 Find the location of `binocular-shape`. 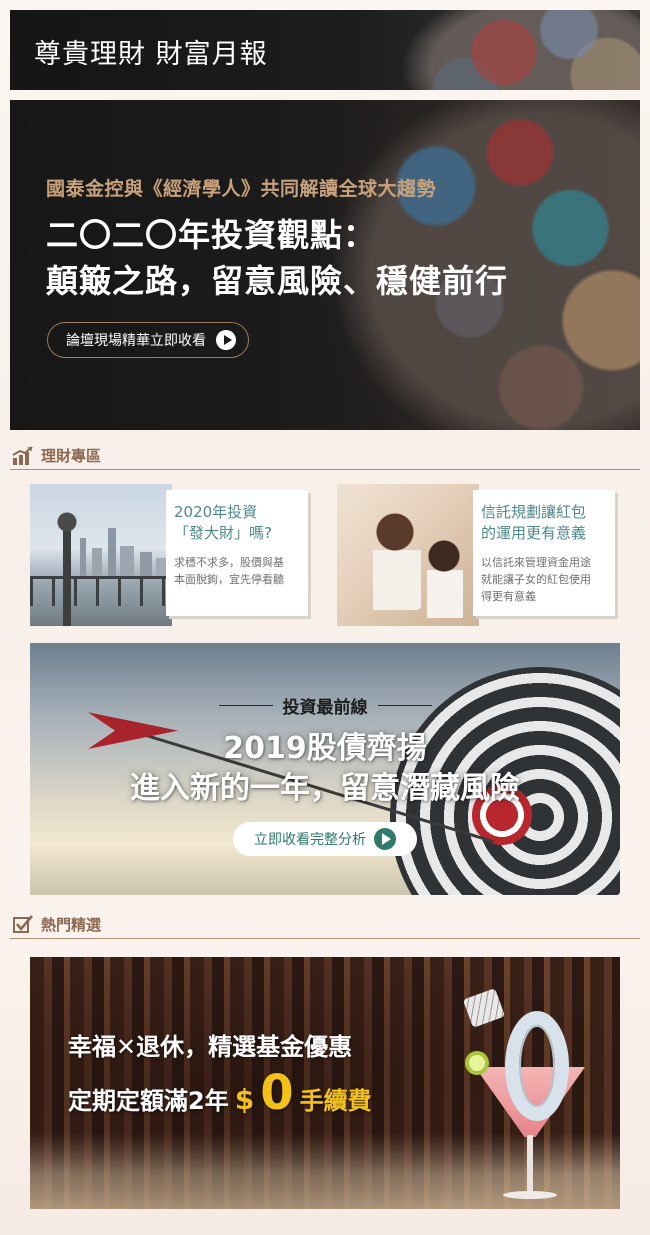

binocular-shape is located at coordinates (67, 569).